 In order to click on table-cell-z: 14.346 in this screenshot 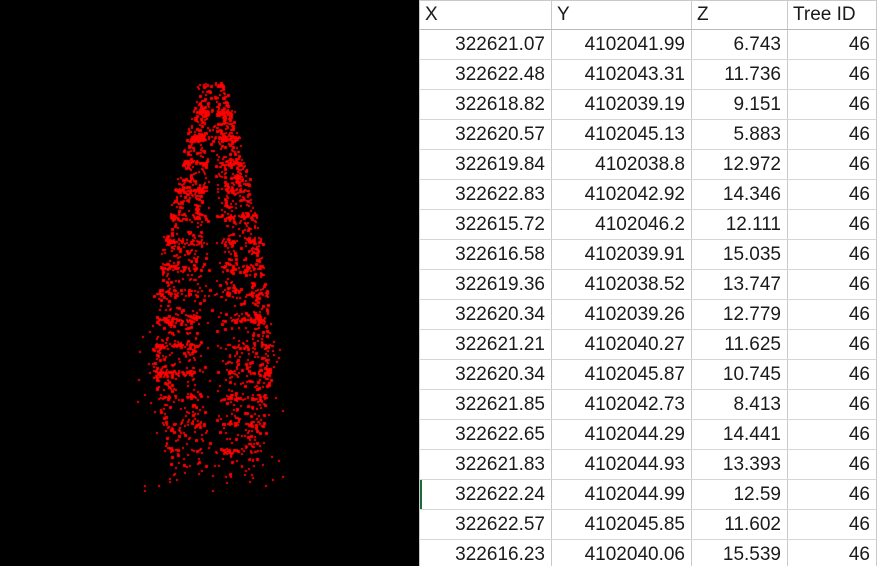, I will do `click(739, 194)`.